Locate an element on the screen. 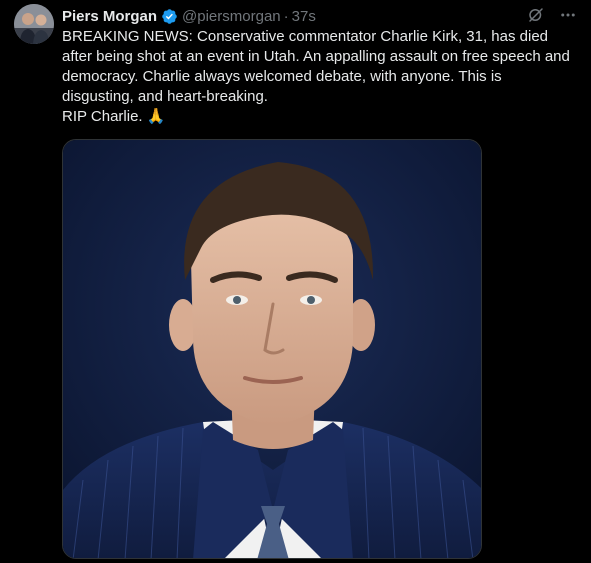 The image size is (591, 563). tweet-text-closing: RIP Charlie. 🙏 is located at coordinates (114, 116).